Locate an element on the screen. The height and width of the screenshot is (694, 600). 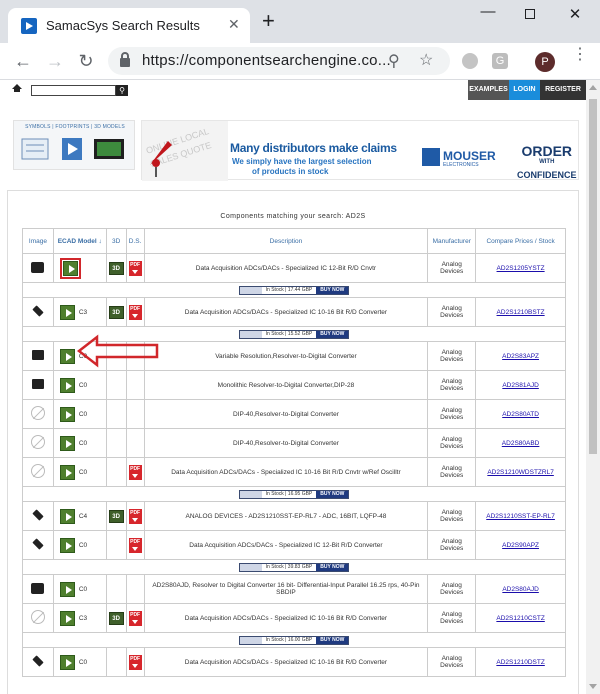
page-scrollbar is located at coordinates (593, 387).